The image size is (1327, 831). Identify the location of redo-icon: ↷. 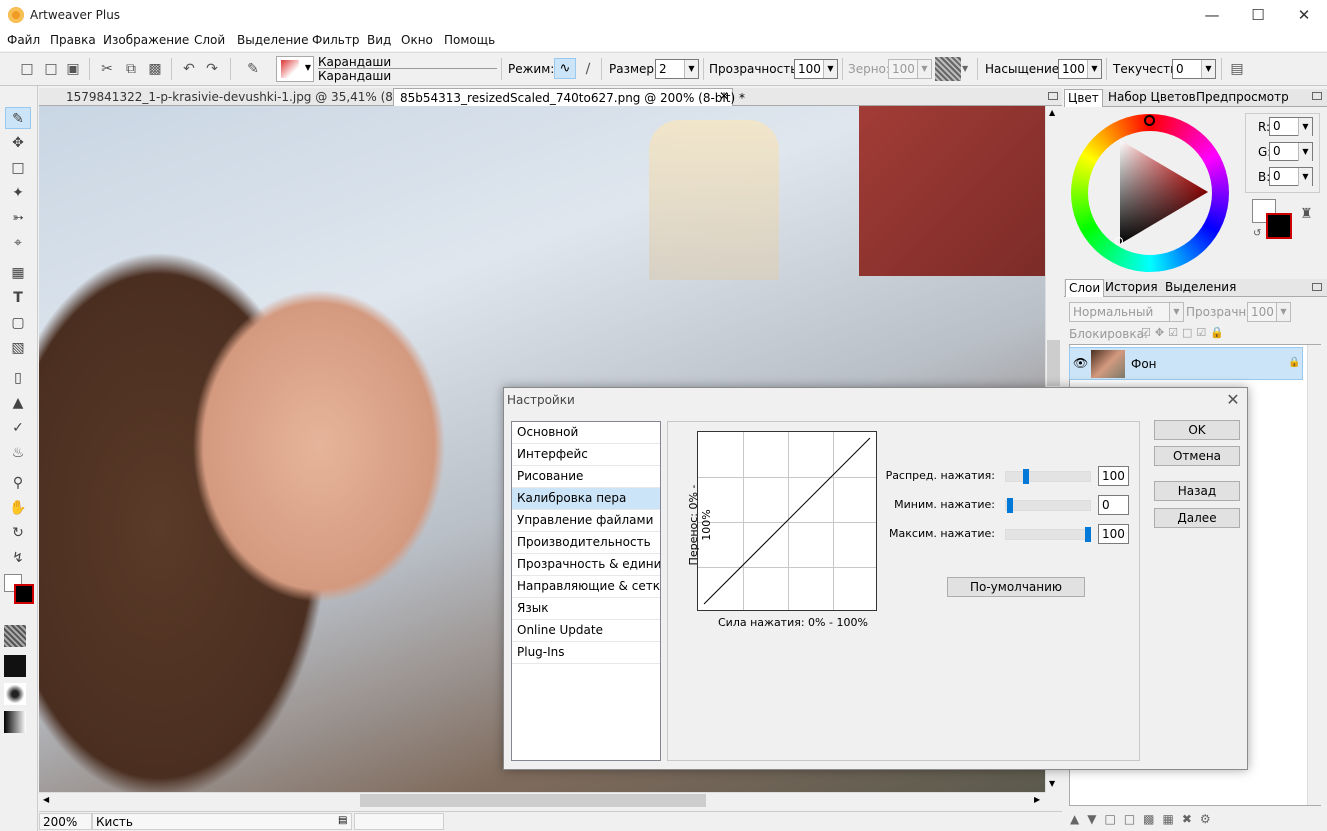
(212, 69).